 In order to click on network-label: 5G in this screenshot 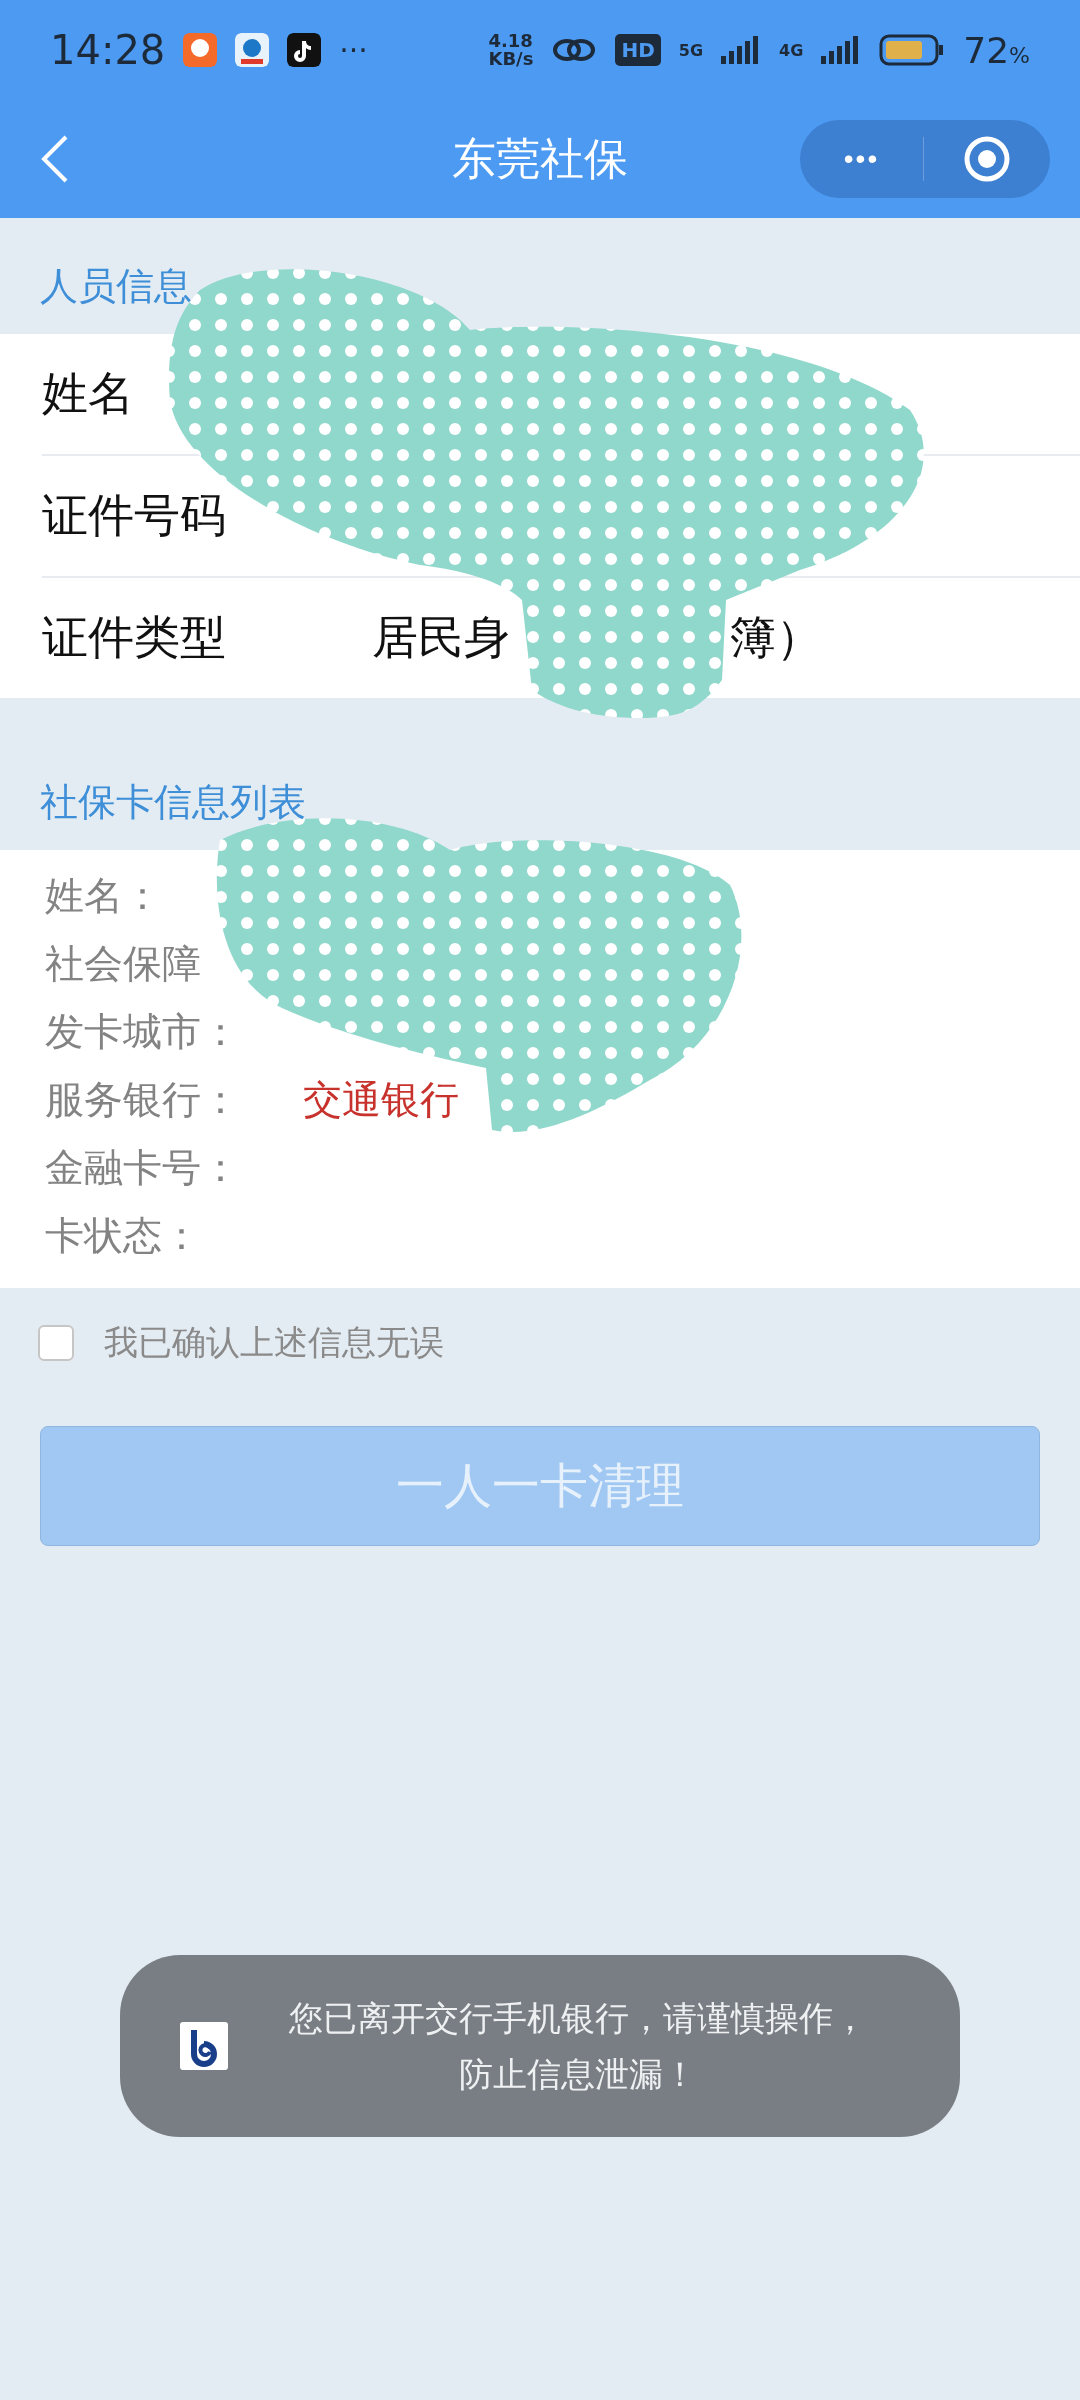, I will do `click(690, 50)`.